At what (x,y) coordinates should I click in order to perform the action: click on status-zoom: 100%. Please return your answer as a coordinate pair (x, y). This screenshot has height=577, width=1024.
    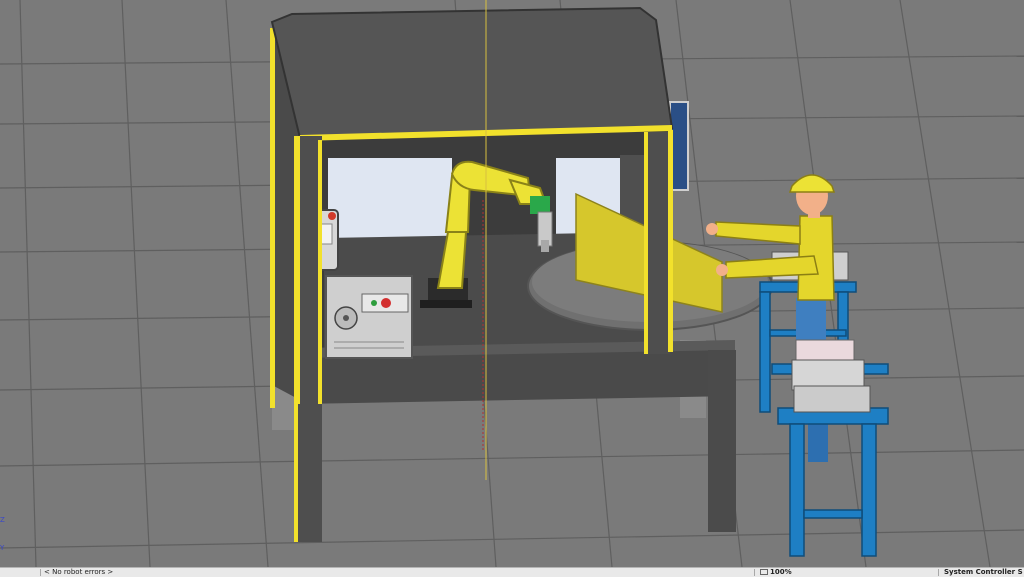
    Looking at the image, I should click on (776, 572).